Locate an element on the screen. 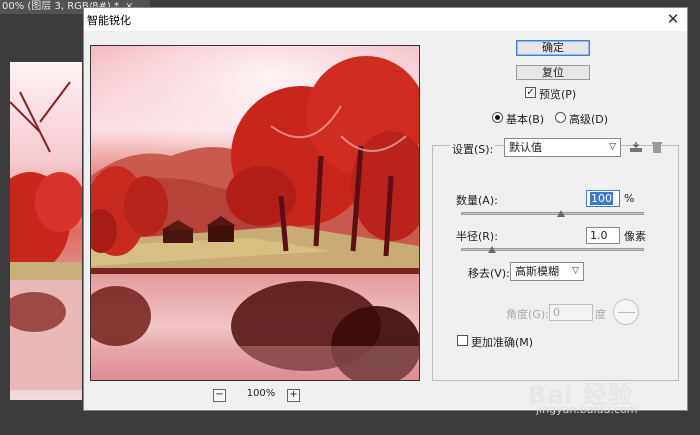  remove-select: 高斯模糊 ▽ is located at coordinates (547, 271).